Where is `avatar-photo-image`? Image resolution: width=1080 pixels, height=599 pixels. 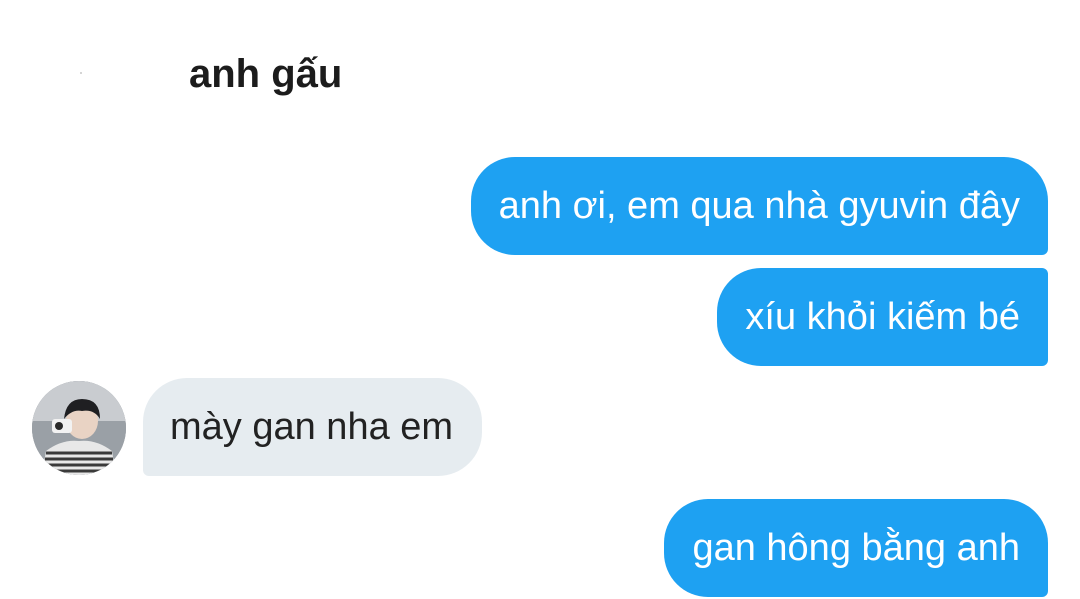 avatar-photo-image is located at coordinates (79, 428).